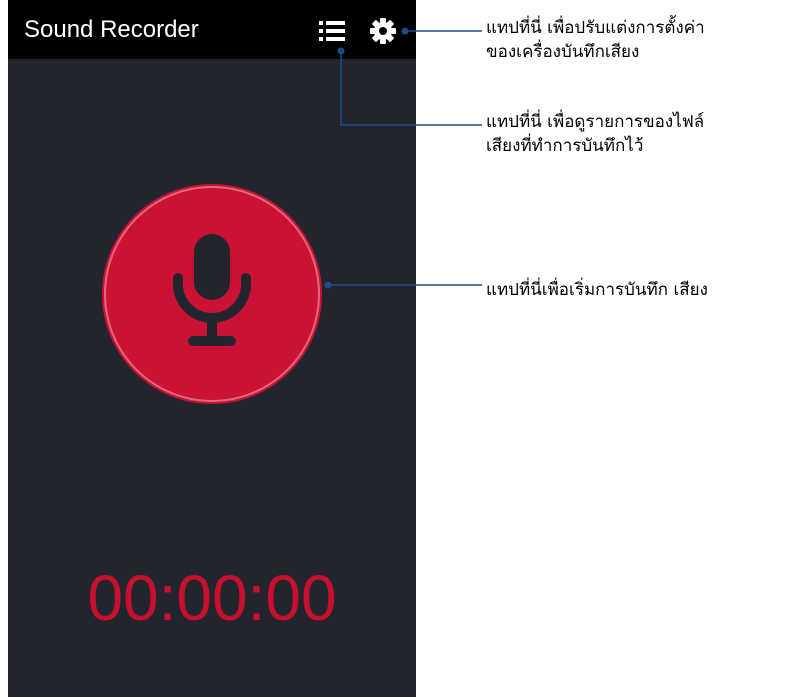 The image size is (811, 697). I want to click on recordings-list-button, so click(332, 31).